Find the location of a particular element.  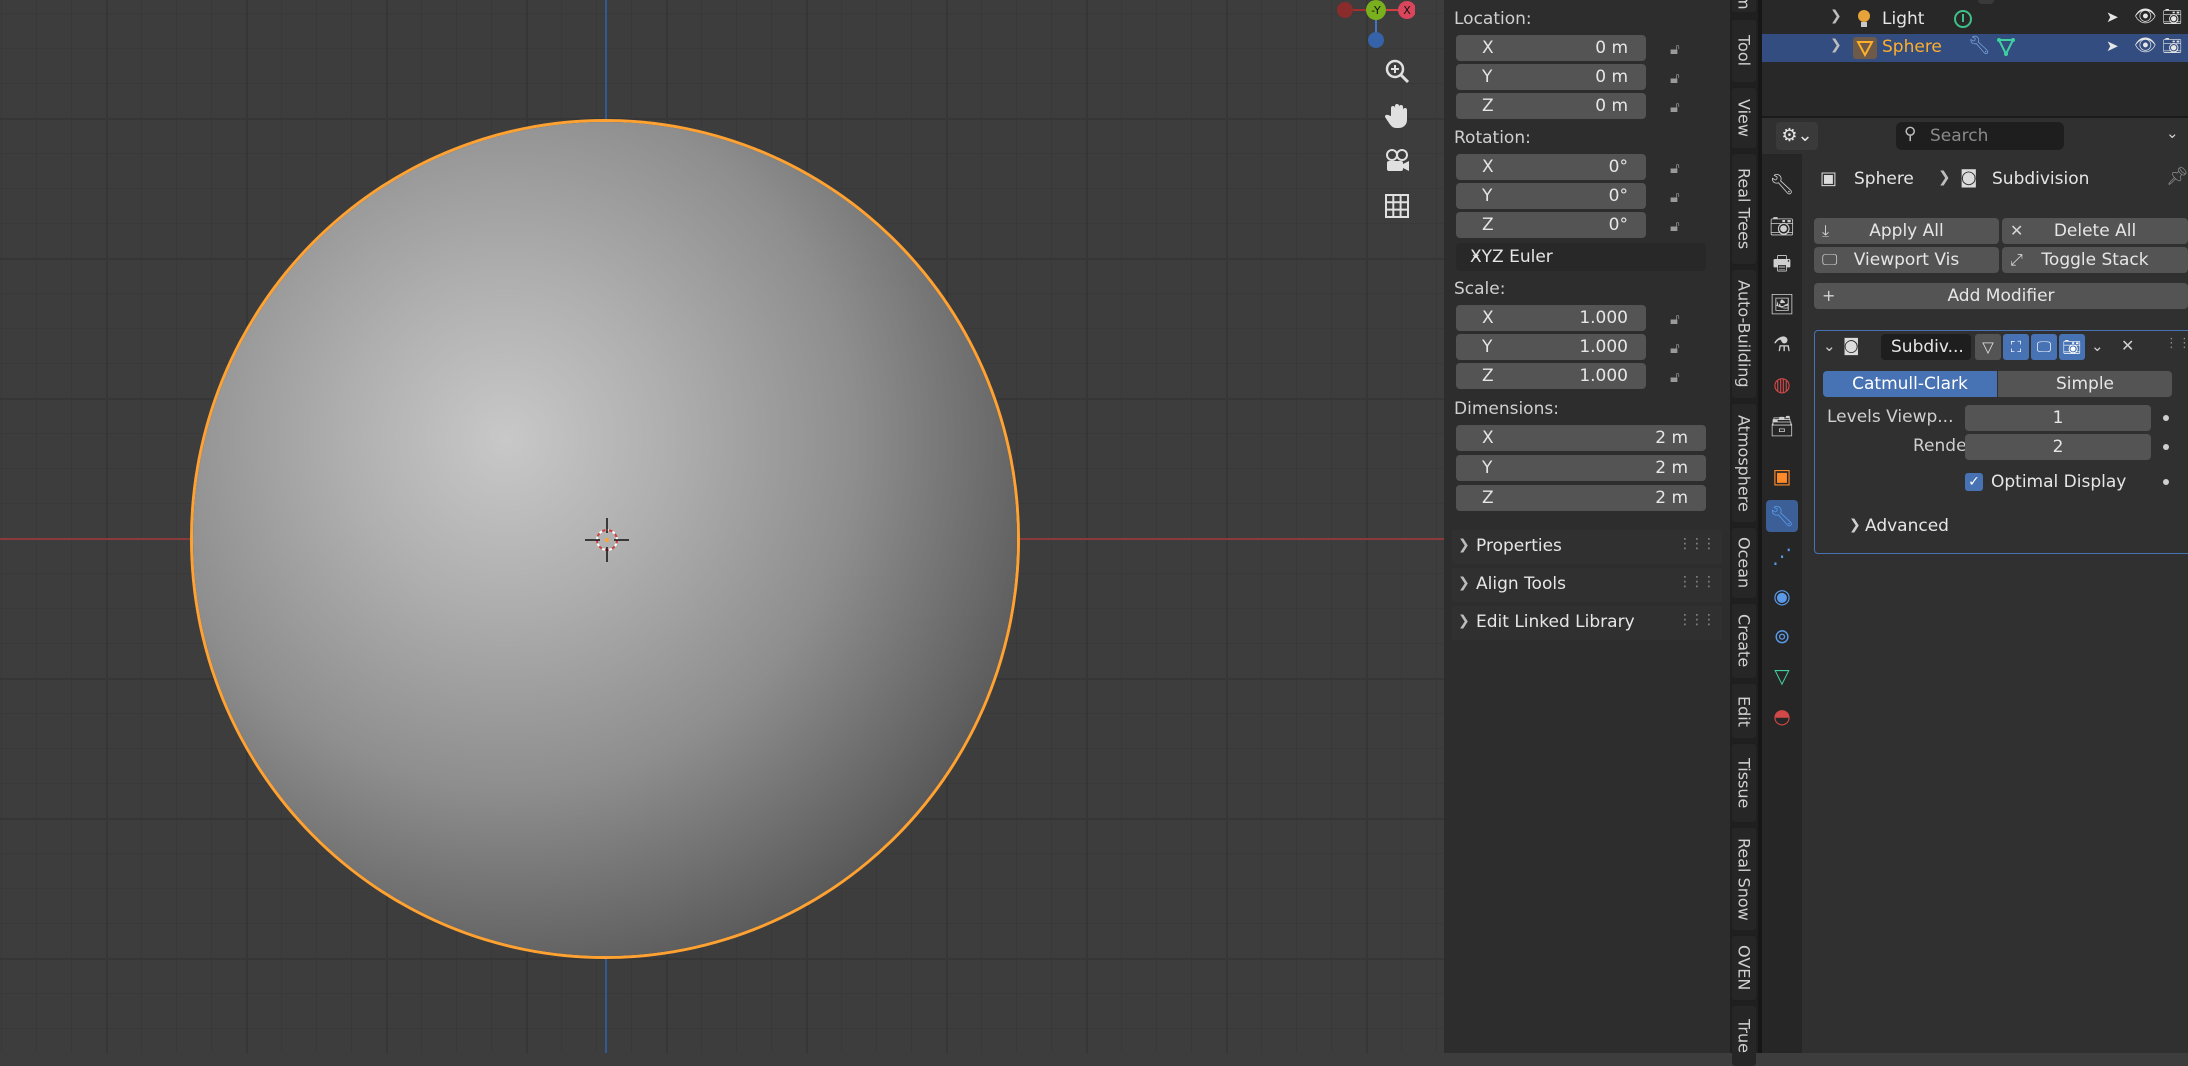

world-icon: ◍ is located at coordinates (1782, 384).